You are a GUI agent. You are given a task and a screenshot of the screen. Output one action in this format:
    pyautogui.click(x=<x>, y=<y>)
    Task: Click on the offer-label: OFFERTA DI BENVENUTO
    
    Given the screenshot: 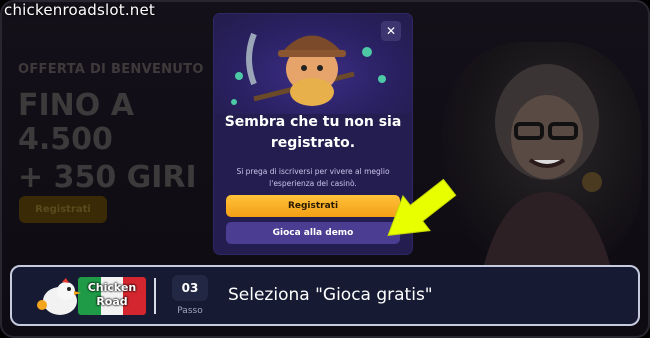 What is the action you would take?
    pyautogui.click(x=111, y=69)
    